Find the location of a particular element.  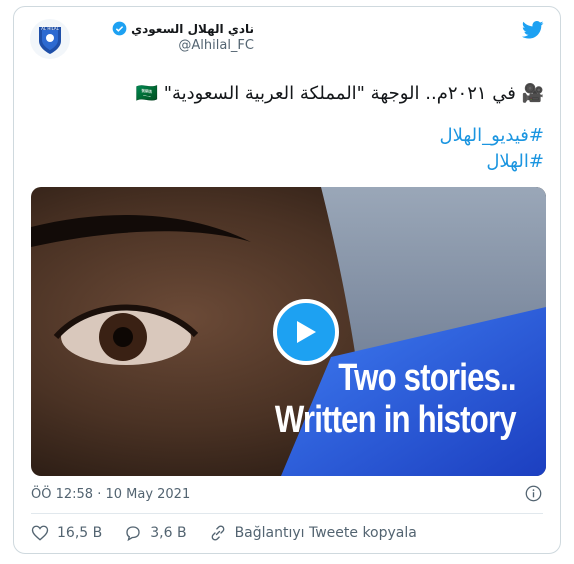

copy-link-button: Bağlantıyı Tweete kopyala is located at coordinates (313, 533).